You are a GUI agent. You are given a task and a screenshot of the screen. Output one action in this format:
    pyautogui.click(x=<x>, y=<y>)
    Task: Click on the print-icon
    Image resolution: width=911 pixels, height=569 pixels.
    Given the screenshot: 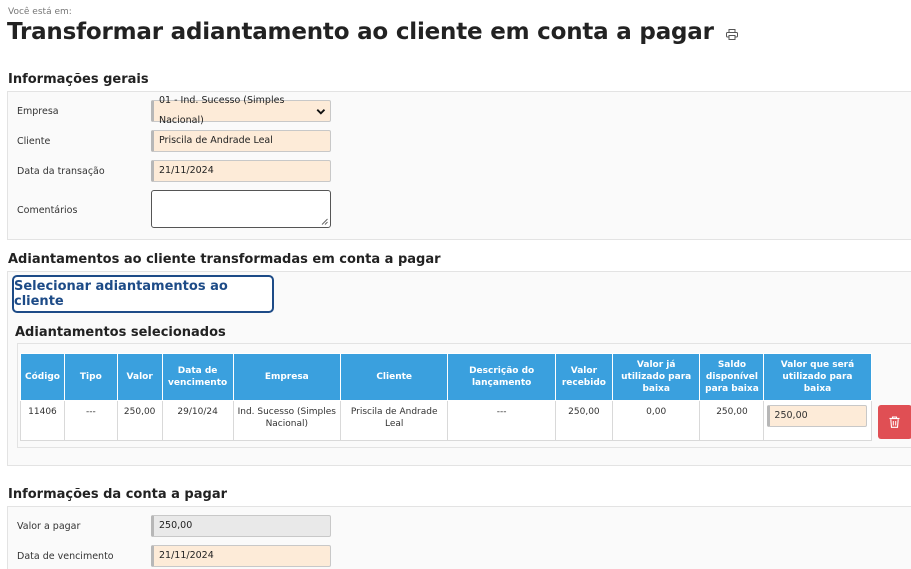 What is the action you would take?
    pyautogui.click(x=731, y=33)
    